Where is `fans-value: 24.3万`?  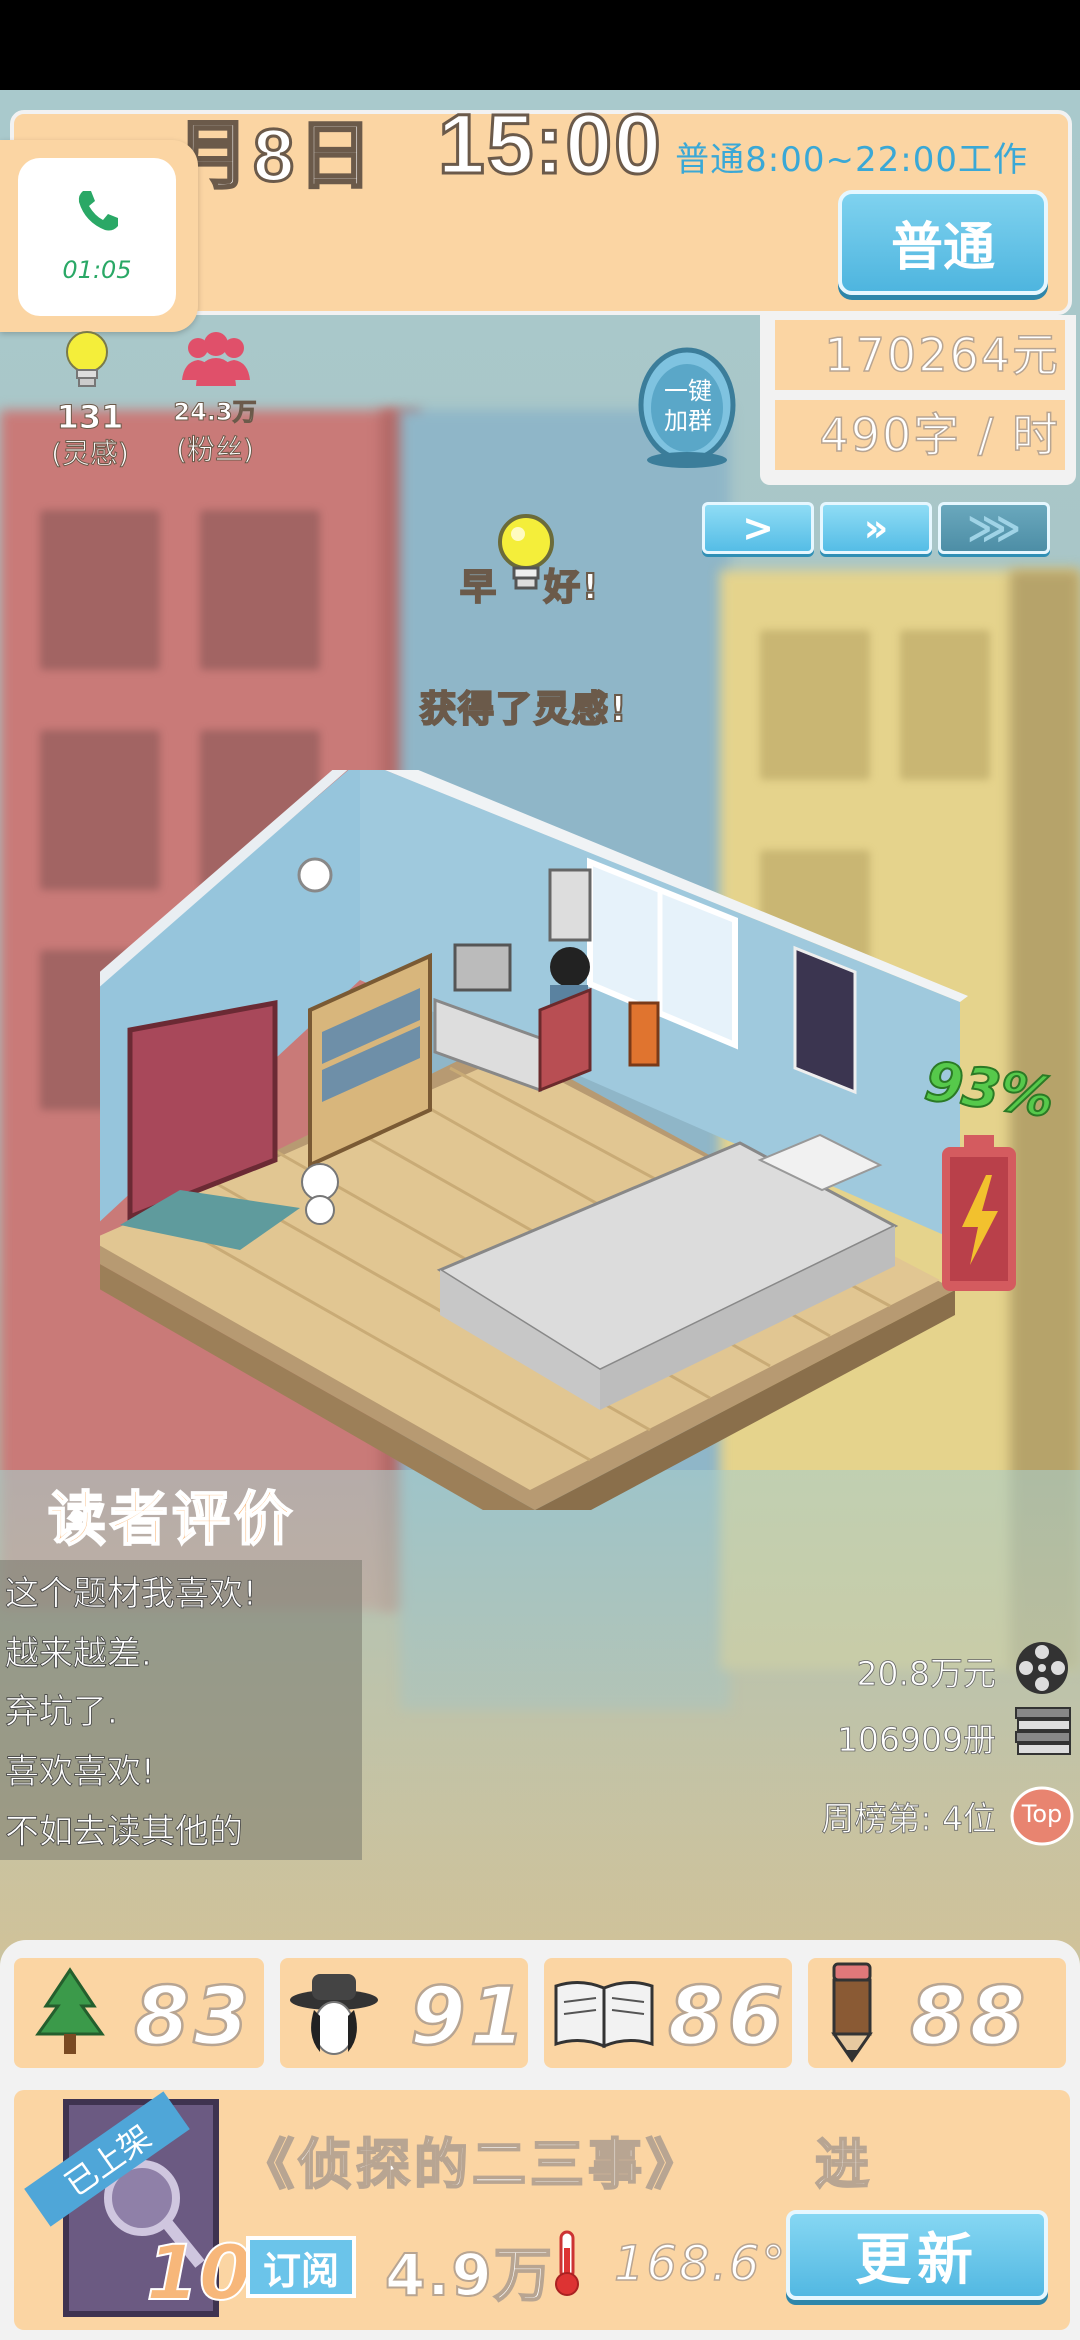 fans-value: 24.3万 is located at coordinates (215, 412).